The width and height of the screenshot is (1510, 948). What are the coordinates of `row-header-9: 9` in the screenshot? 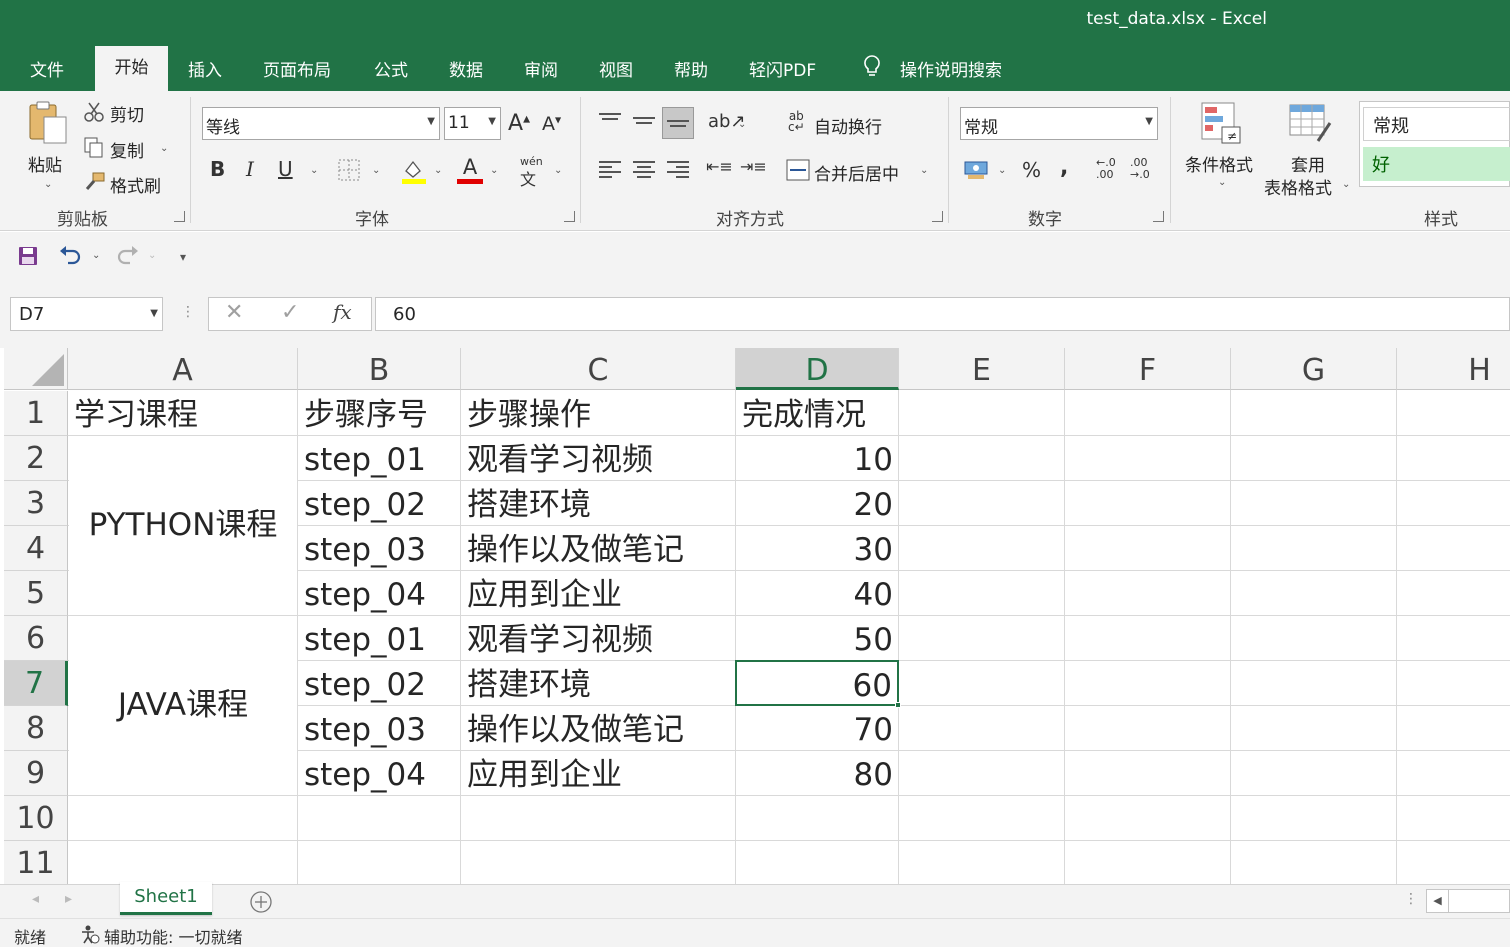 It's located at (36, 773).